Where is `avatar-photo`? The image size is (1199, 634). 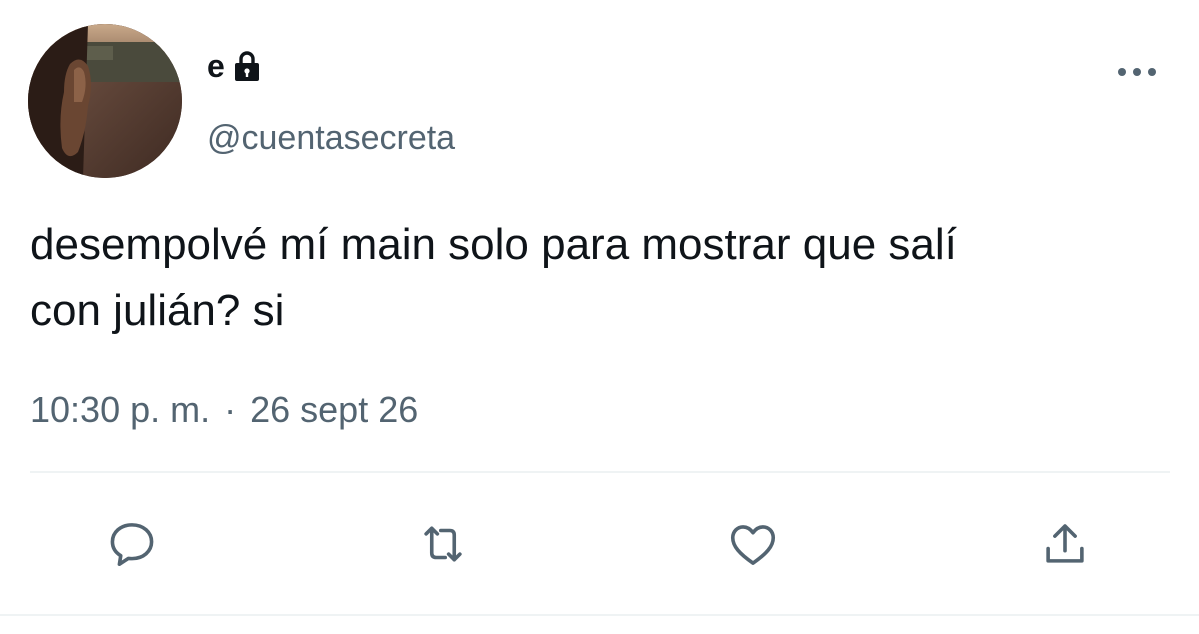 avatar-photo is located at coordinates (105, 101).